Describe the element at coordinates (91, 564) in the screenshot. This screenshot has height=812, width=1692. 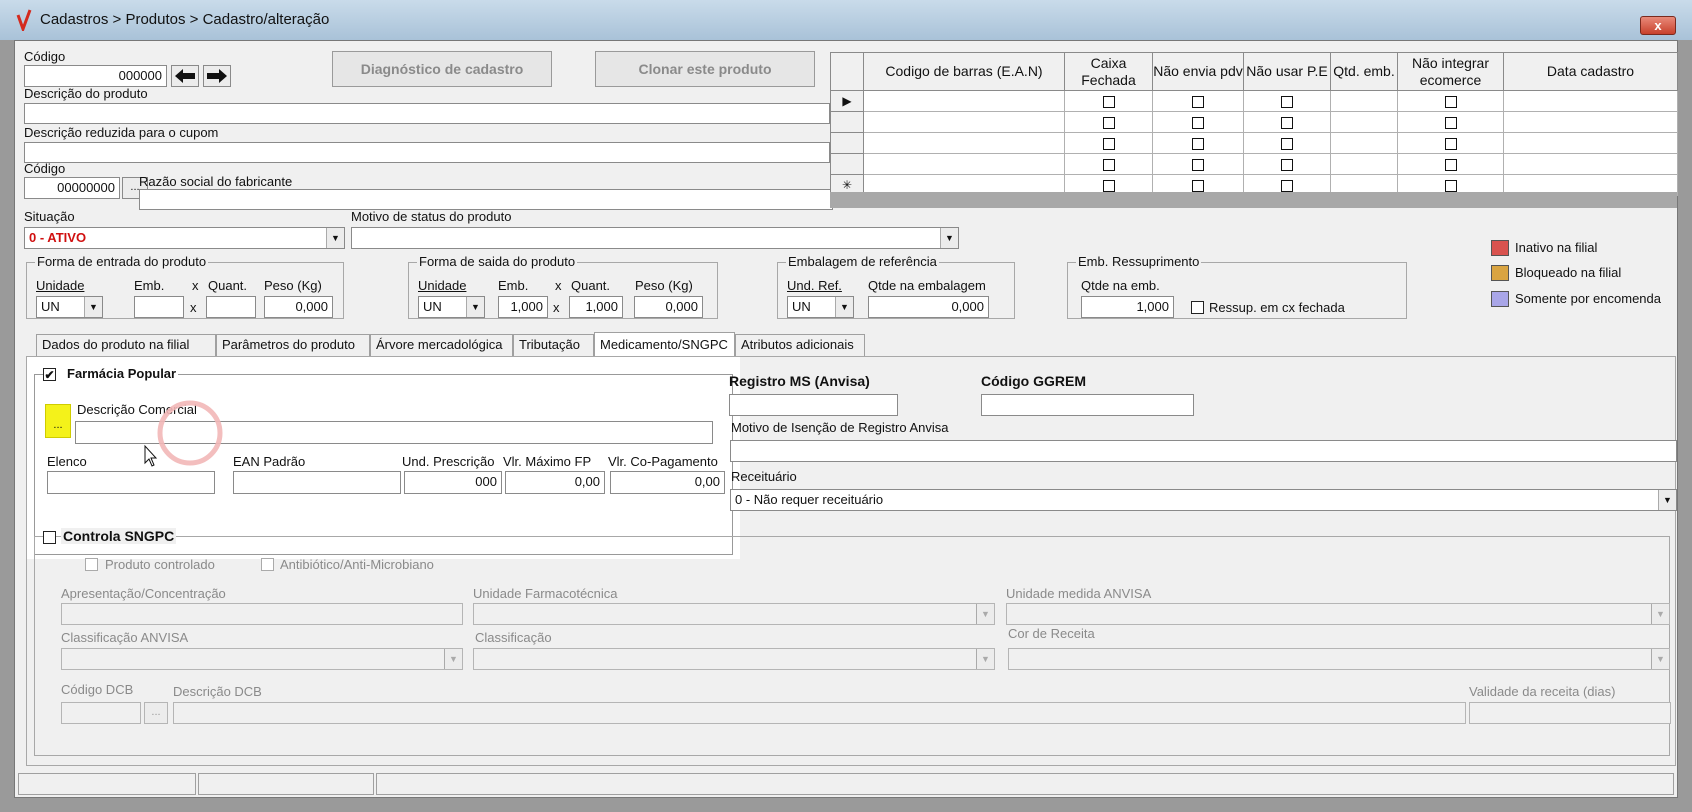
I see `produto-controlado-checkbox` at that location.